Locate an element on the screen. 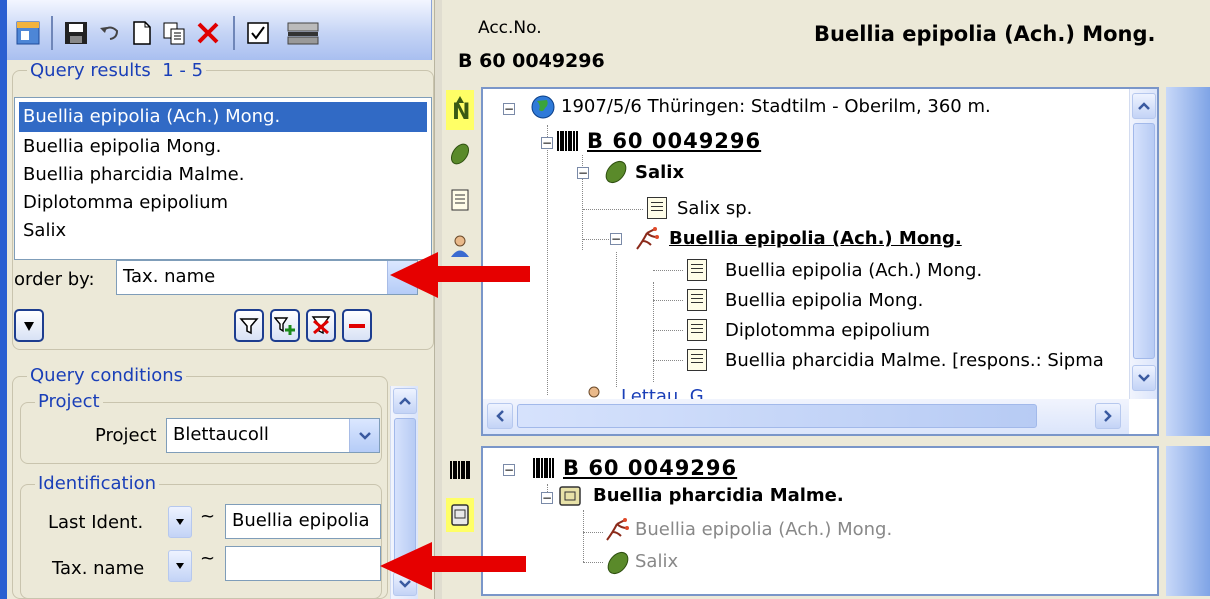 Image resolution: width=1210 pixels, height=599 pixels. form-icon is located at coordinates (28, 33).